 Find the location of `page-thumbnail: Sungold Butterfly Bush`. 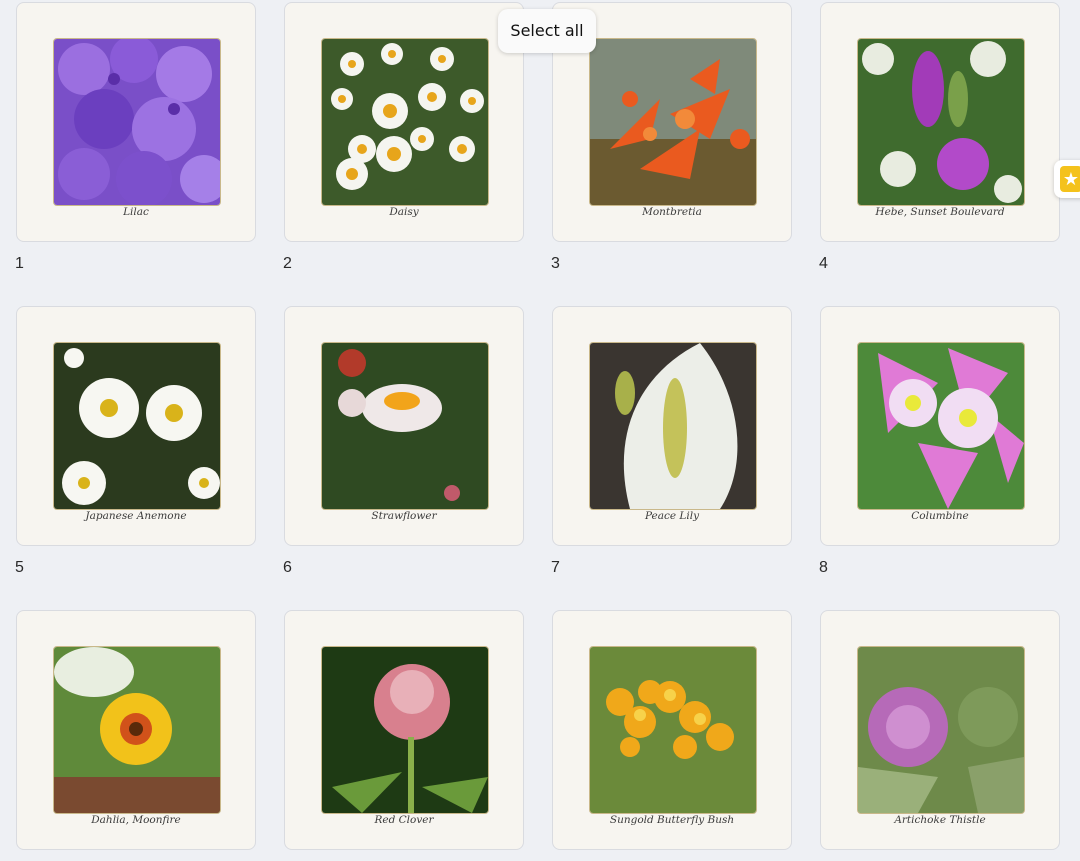

page-thumbnail: Sungold Butterfly Bush is located at coordinates (672, 730).